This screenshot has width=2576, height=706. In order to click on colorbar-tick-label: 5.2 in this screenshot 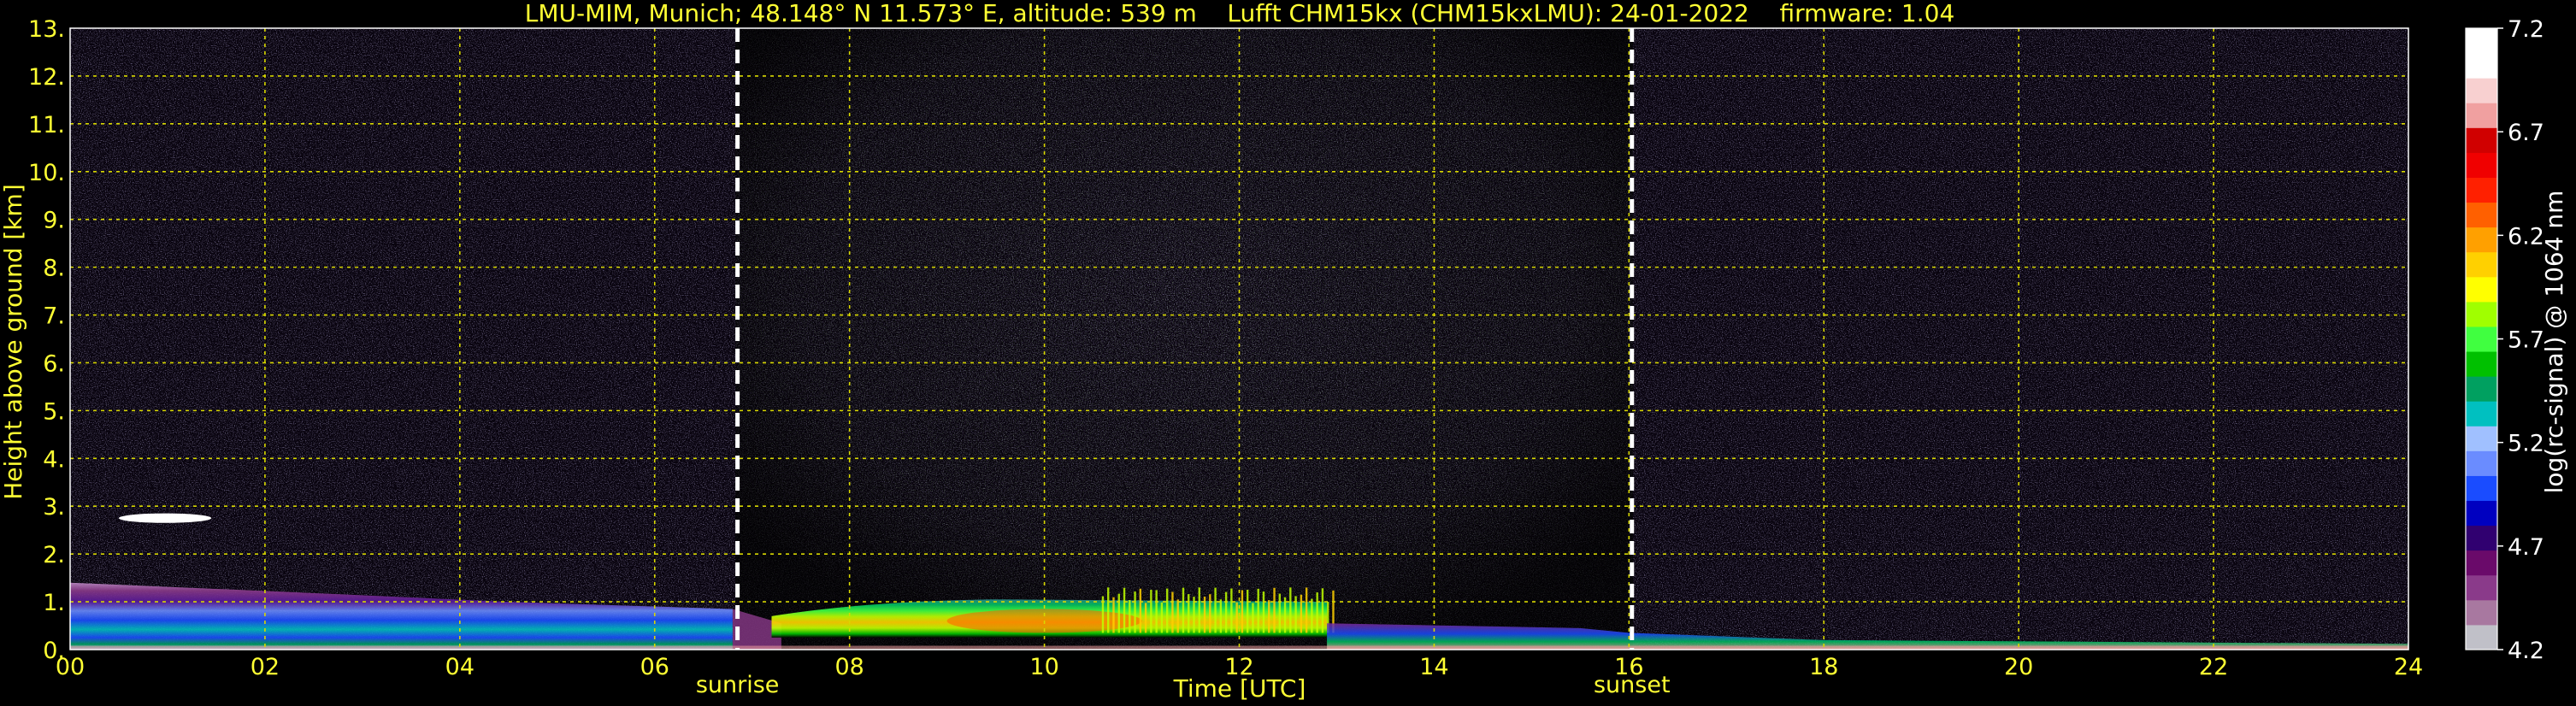, I will do `click(2526, 444)`.